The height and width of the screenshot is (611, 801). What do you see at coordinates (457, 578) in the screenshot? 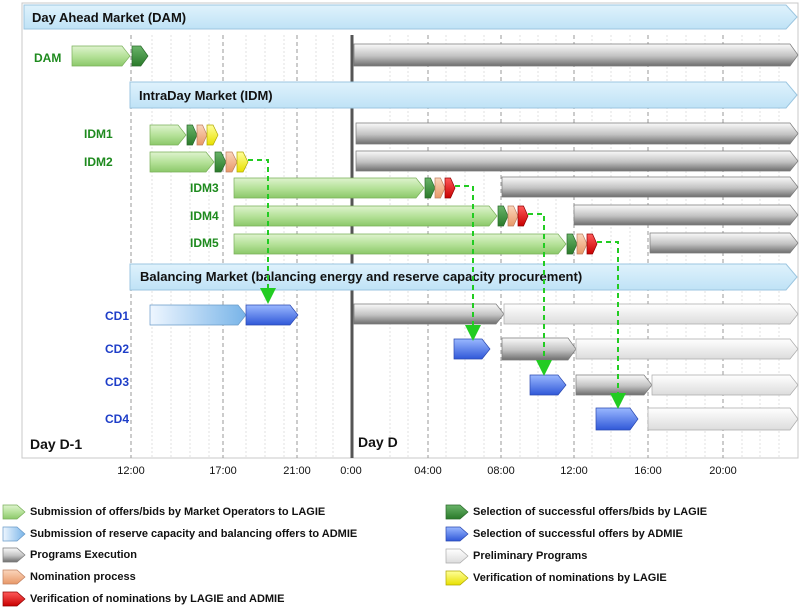
I see `legend-swatch-yellow` at bounding box center [457, 578].